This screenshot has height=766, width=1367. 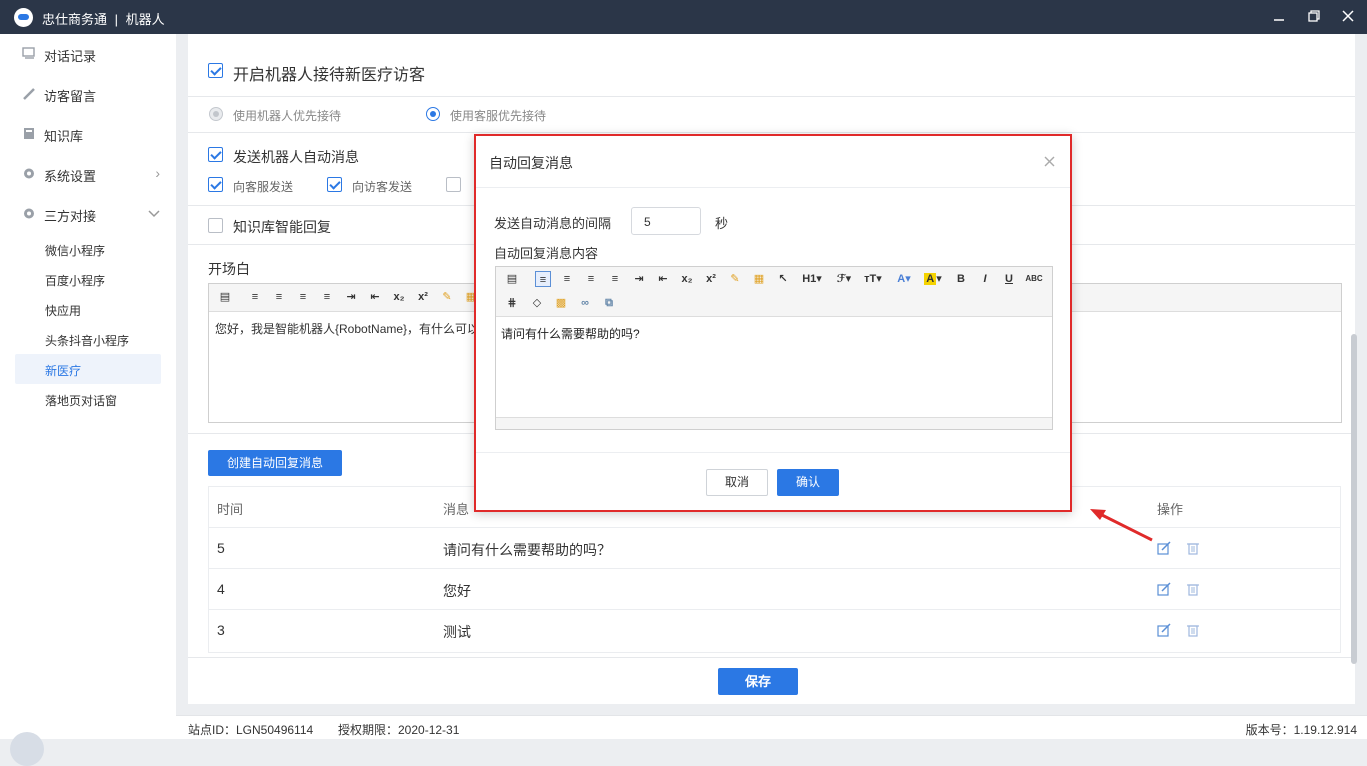 What do you see at coordinates (774, 423) in the screenshot?
I see `editor-resize-bar` at bounding box center [774, 423].